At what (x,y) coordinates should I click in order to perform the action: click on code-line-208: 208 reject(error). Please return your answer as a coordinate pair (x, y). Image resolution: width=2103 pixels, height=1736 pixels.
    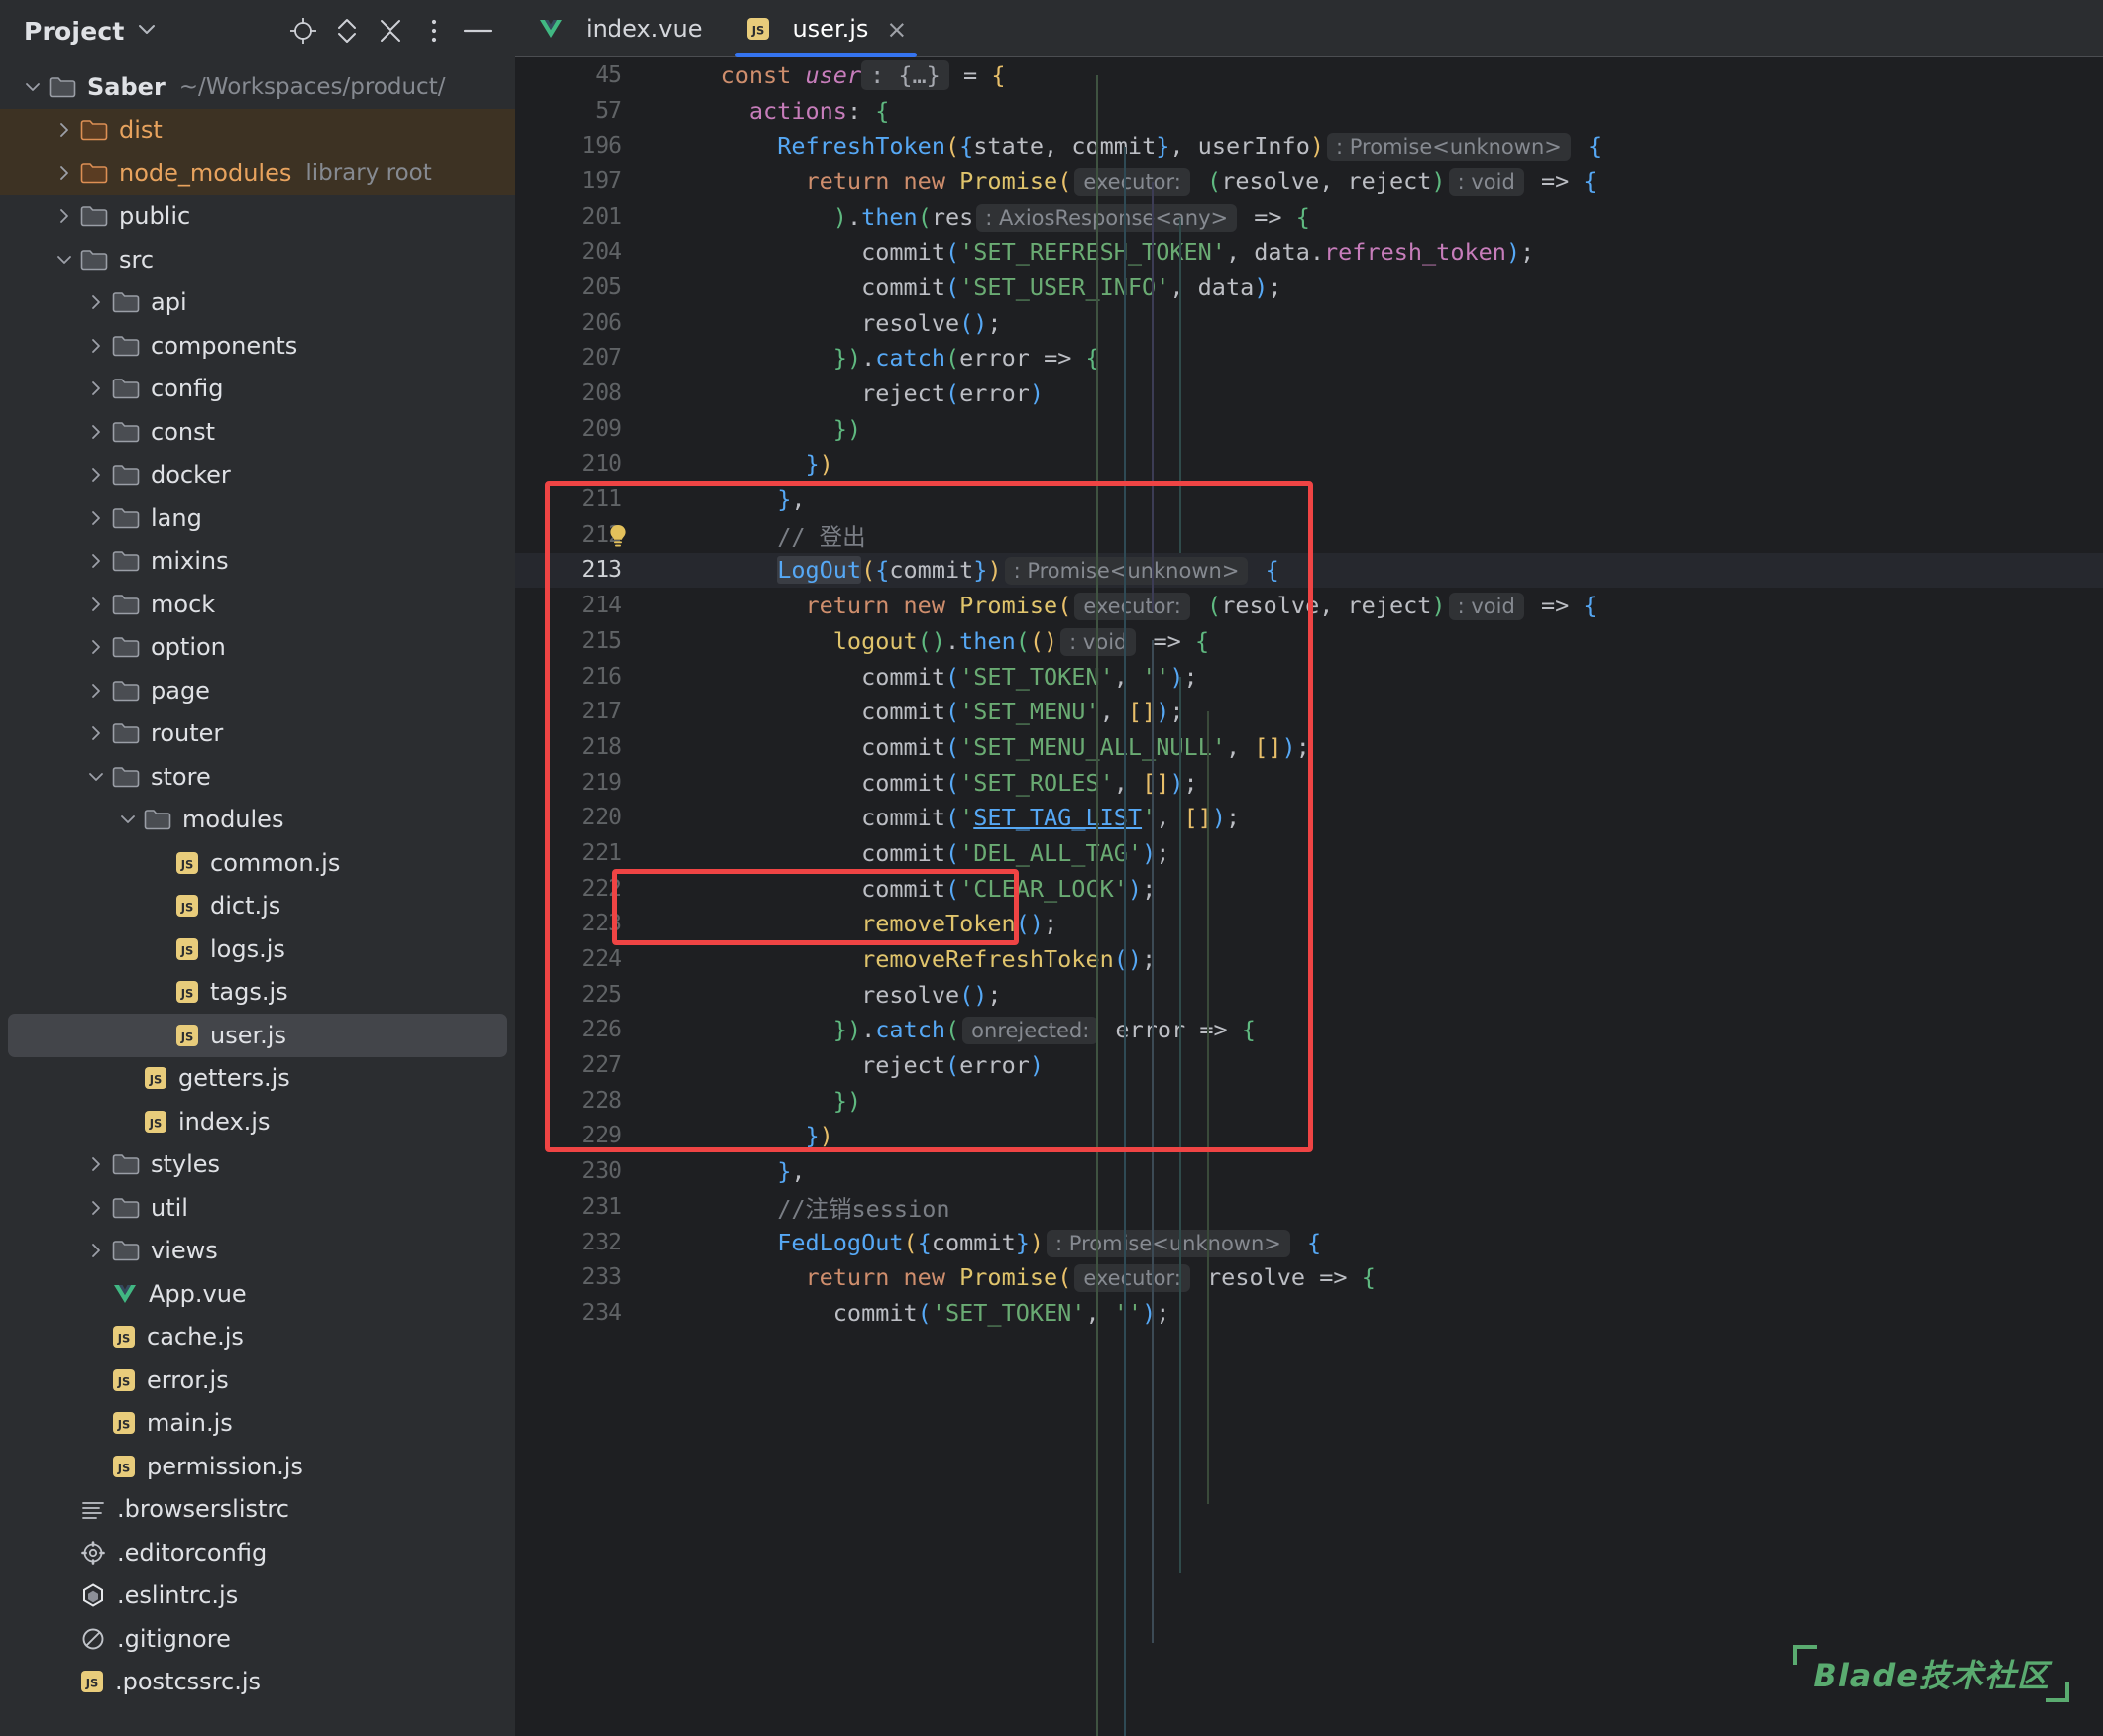
    Looking at the image, I should click on (1309, 393).